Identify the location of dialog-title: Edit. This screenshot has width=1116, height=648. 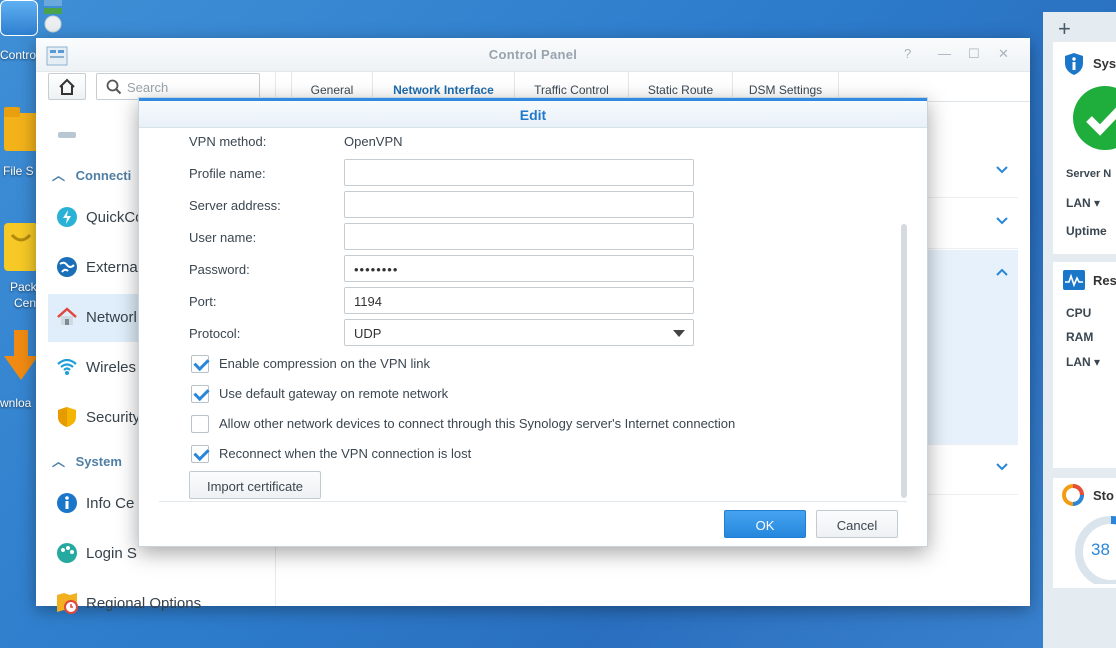
(533, 115).